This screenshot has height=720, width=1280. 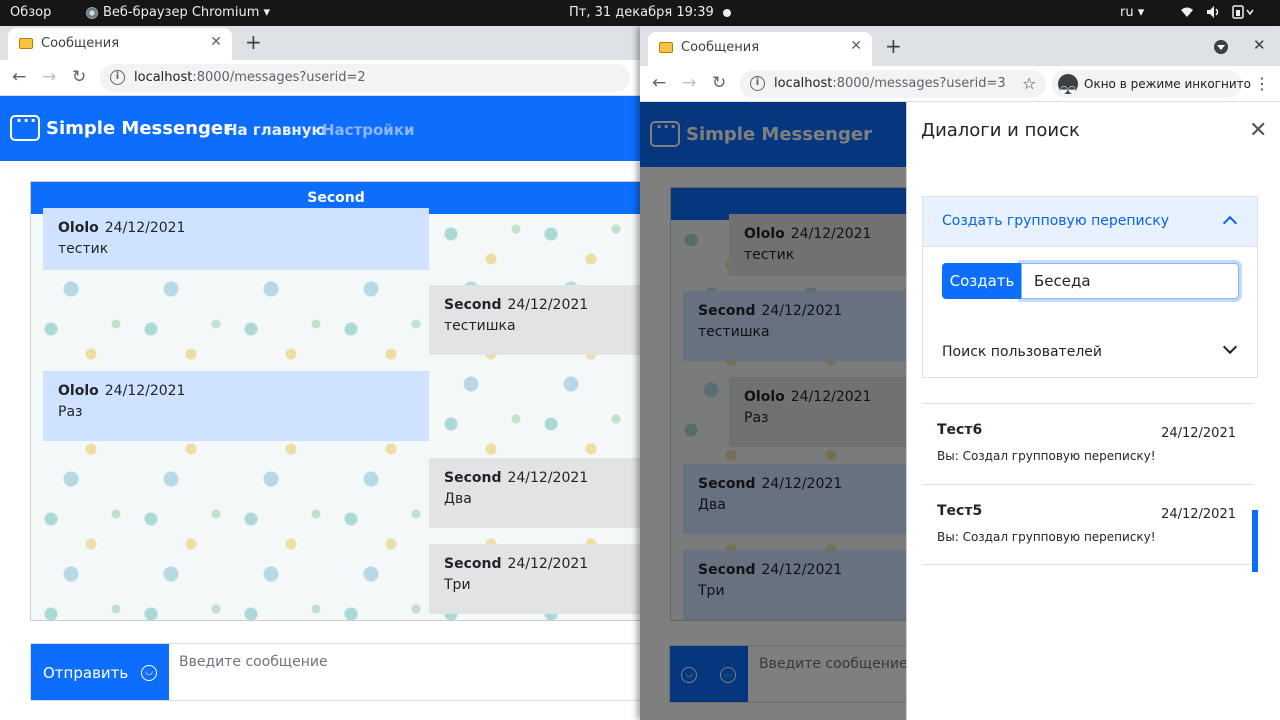 What do you see at coordinates (960, 46) in the screenshot?
I see `tab-strip: Сообщения ✕ + ✕` at bounding box center [960, 46].